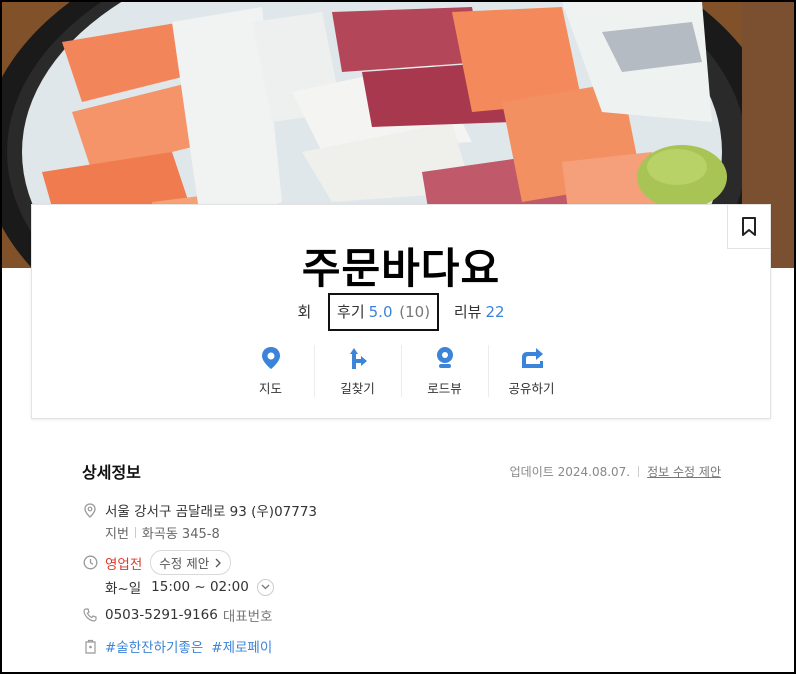 The width and height of the screenshot is (796, 674). I want to click on update-date: 업데이트 2024.08.07., so click(570, 472).